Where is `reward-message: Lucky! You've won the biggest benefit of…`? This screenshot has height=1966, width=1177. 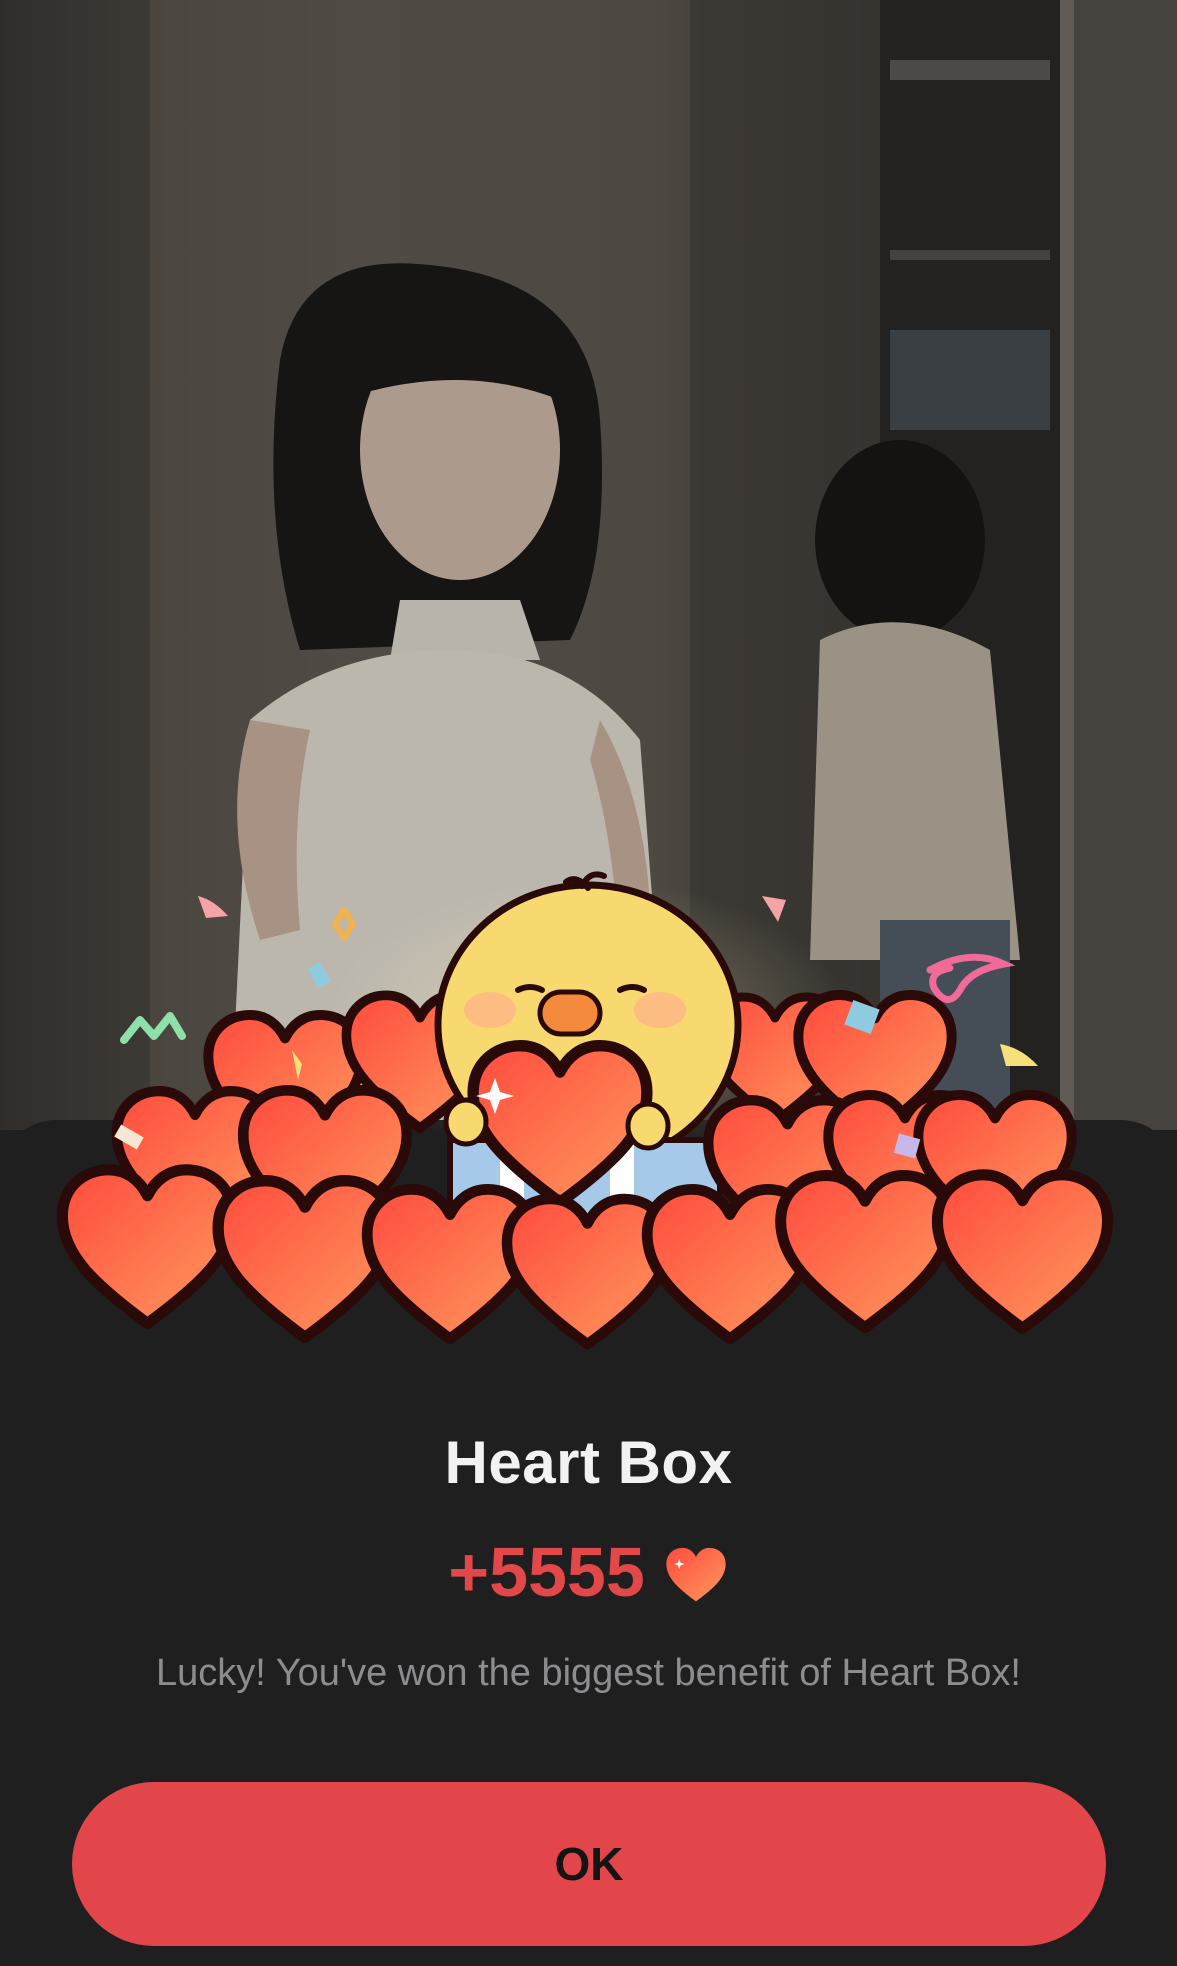 reward-message: Lucky! You've won the biggest benefit of… is located at coordinates (588, 1673).